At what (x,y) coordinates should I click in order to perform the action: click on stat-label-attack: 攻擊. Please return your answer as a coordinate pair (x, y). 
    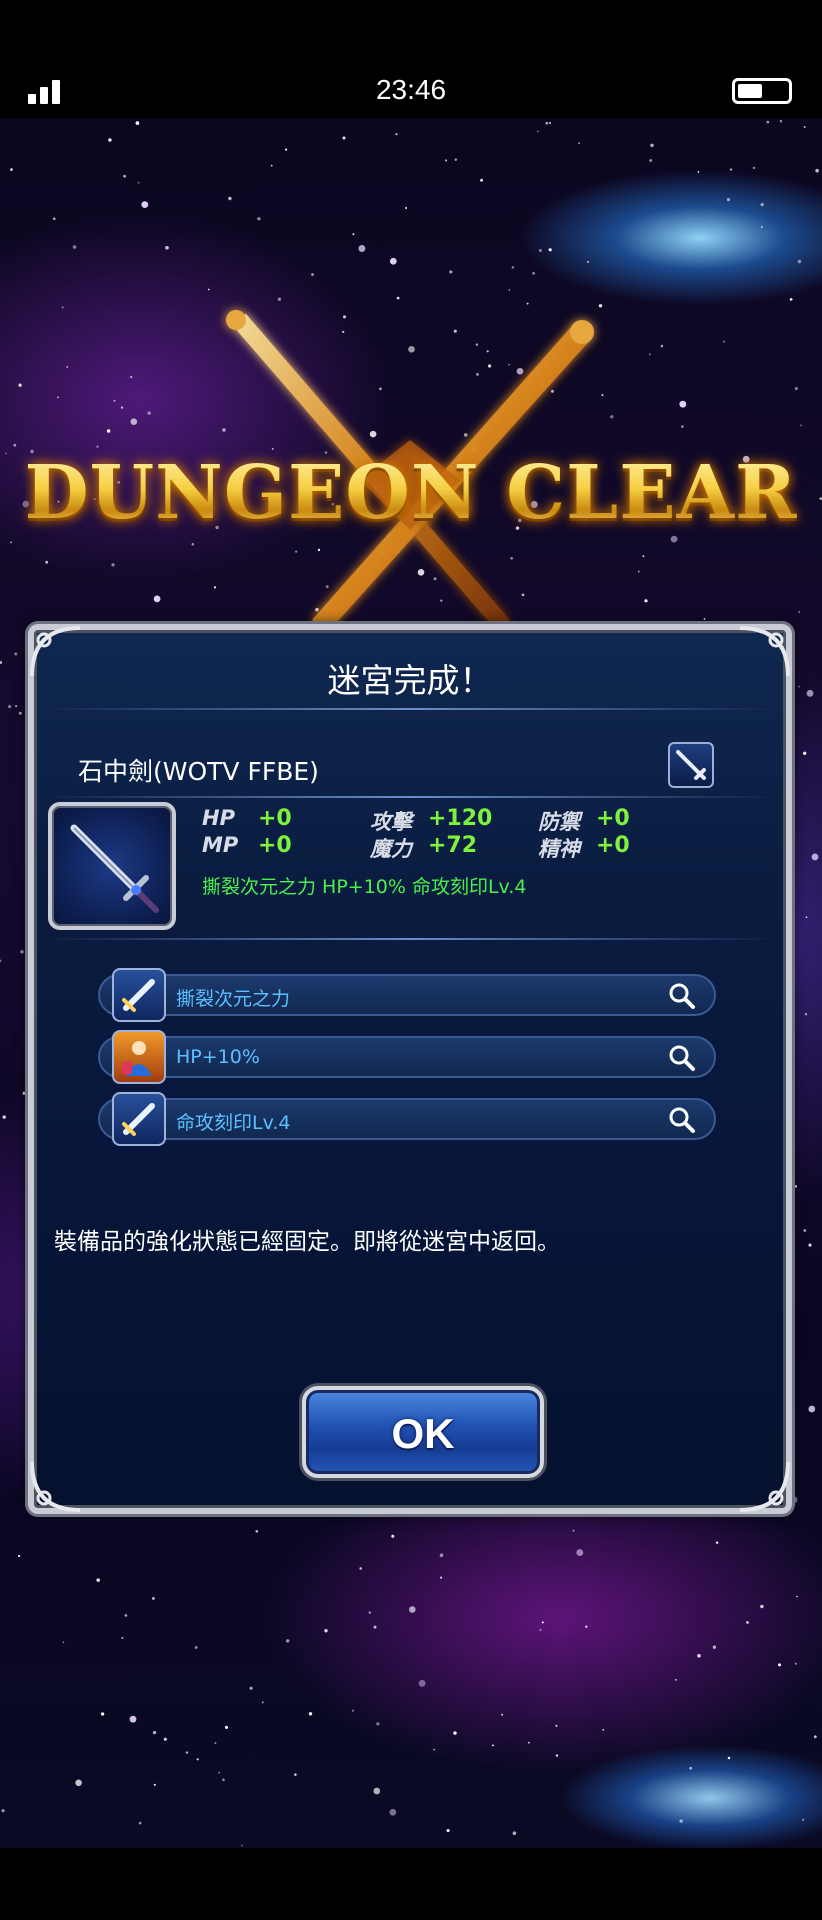
    Looking at the image, I should click on (391, 822).